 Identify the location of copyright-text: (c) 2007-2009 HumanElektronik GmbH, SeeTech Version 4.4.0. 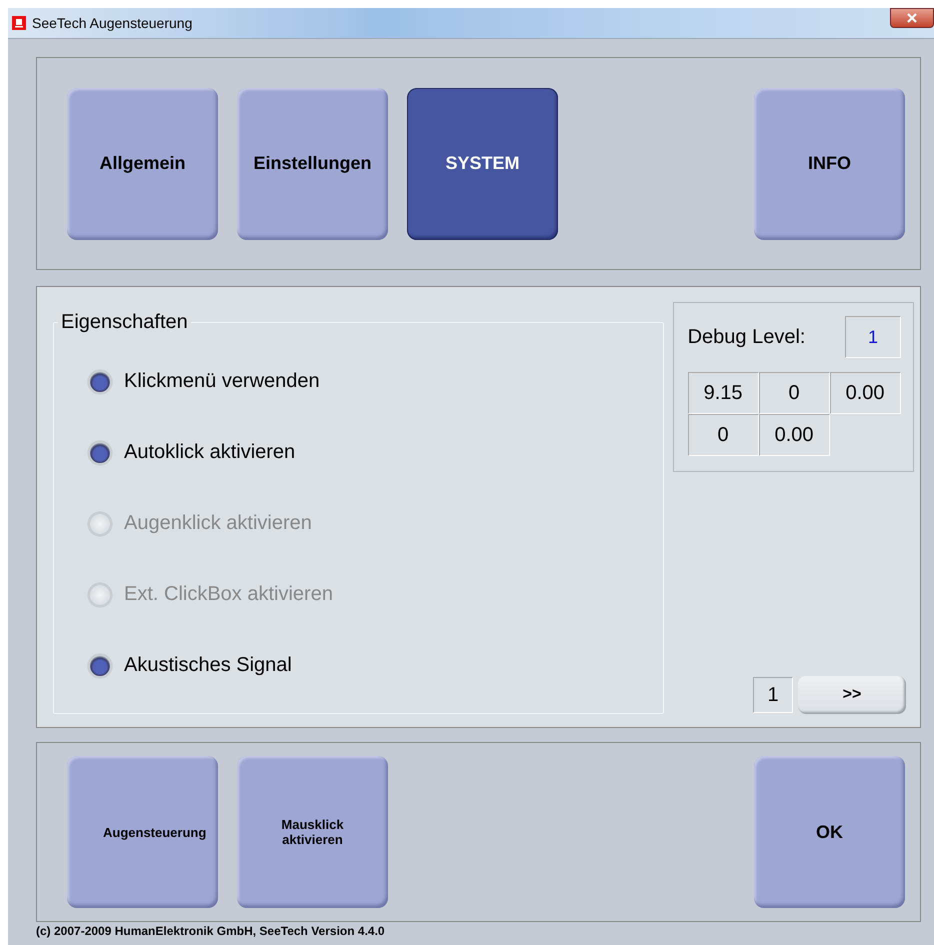
(211, 931).